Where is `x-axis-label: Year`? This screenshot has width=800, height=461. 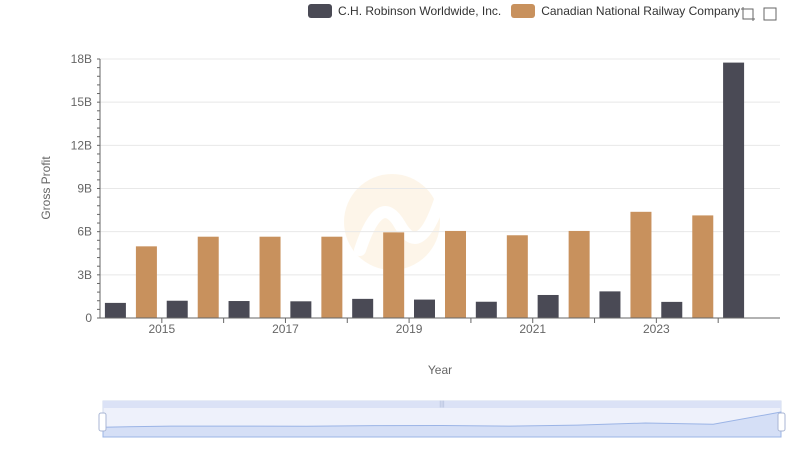
x-axis-label: Year is located at coordinates (440, 370).